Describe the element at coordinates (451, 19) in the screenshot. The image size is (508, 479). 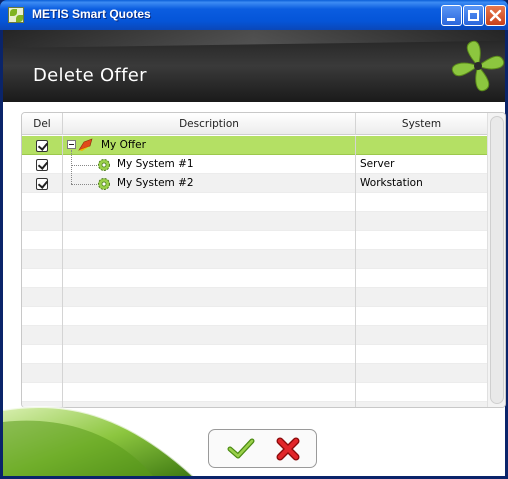
I see `minimize-icon` at that location.